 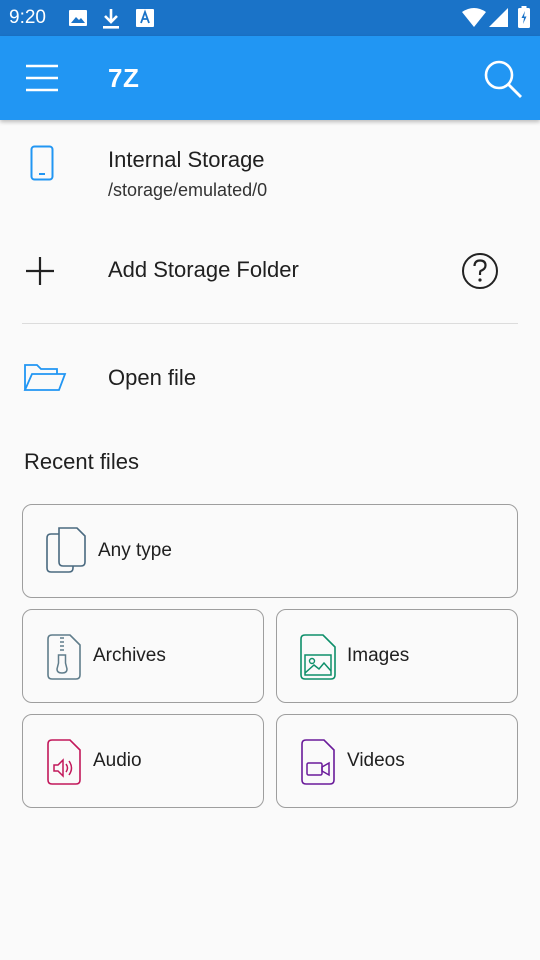 What do you see at coordinates (376, 760) in the screenshot?
I see `recent-videos-label: Videos` at bounding box center [376, 760].